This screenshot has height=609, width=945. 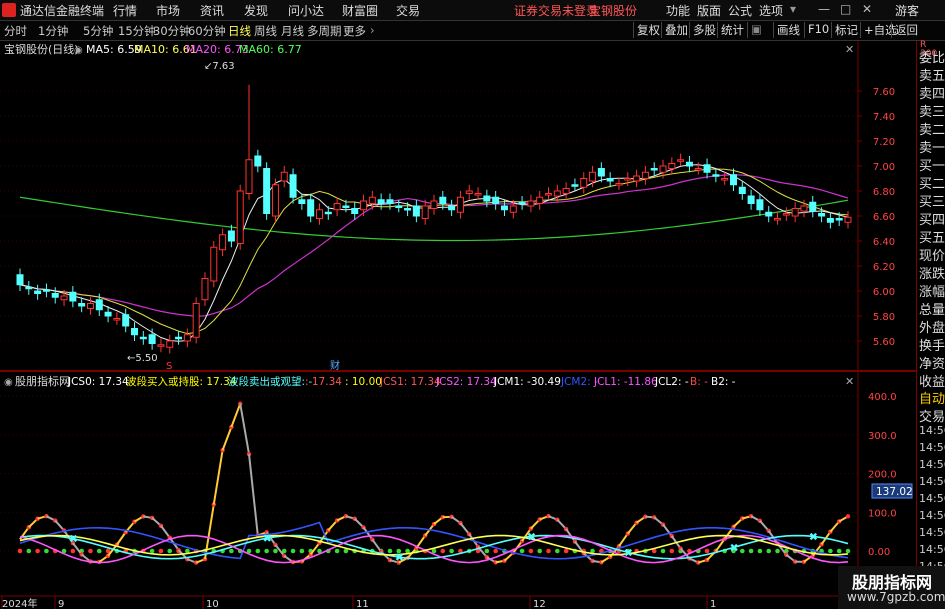 What do you see at coordinates (360, 10) in the screenshot?
I see `menu-caifuquan: 财富圈` at bounding box center [360, 10].